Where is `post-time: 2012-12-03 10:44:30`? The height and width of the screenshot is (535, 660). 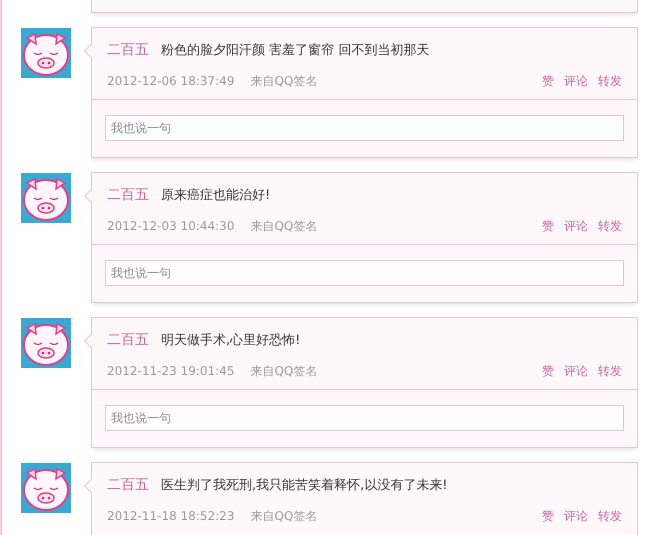
post-time: 2012-12-03 10:44:30 is located at coordinates (170, 226).